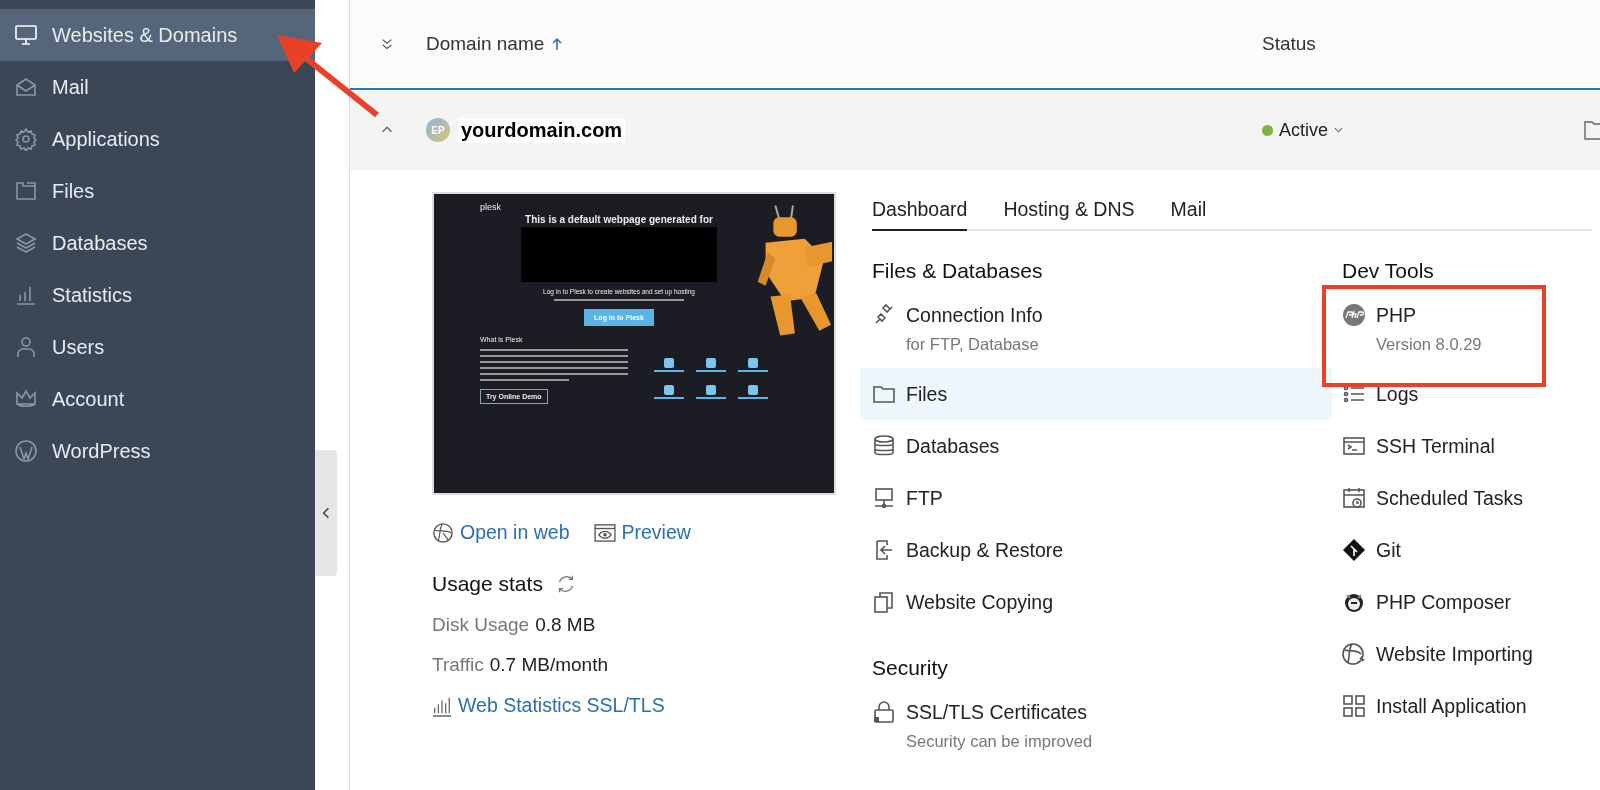  I want to click on section-heading: Security, so click(910, 668).